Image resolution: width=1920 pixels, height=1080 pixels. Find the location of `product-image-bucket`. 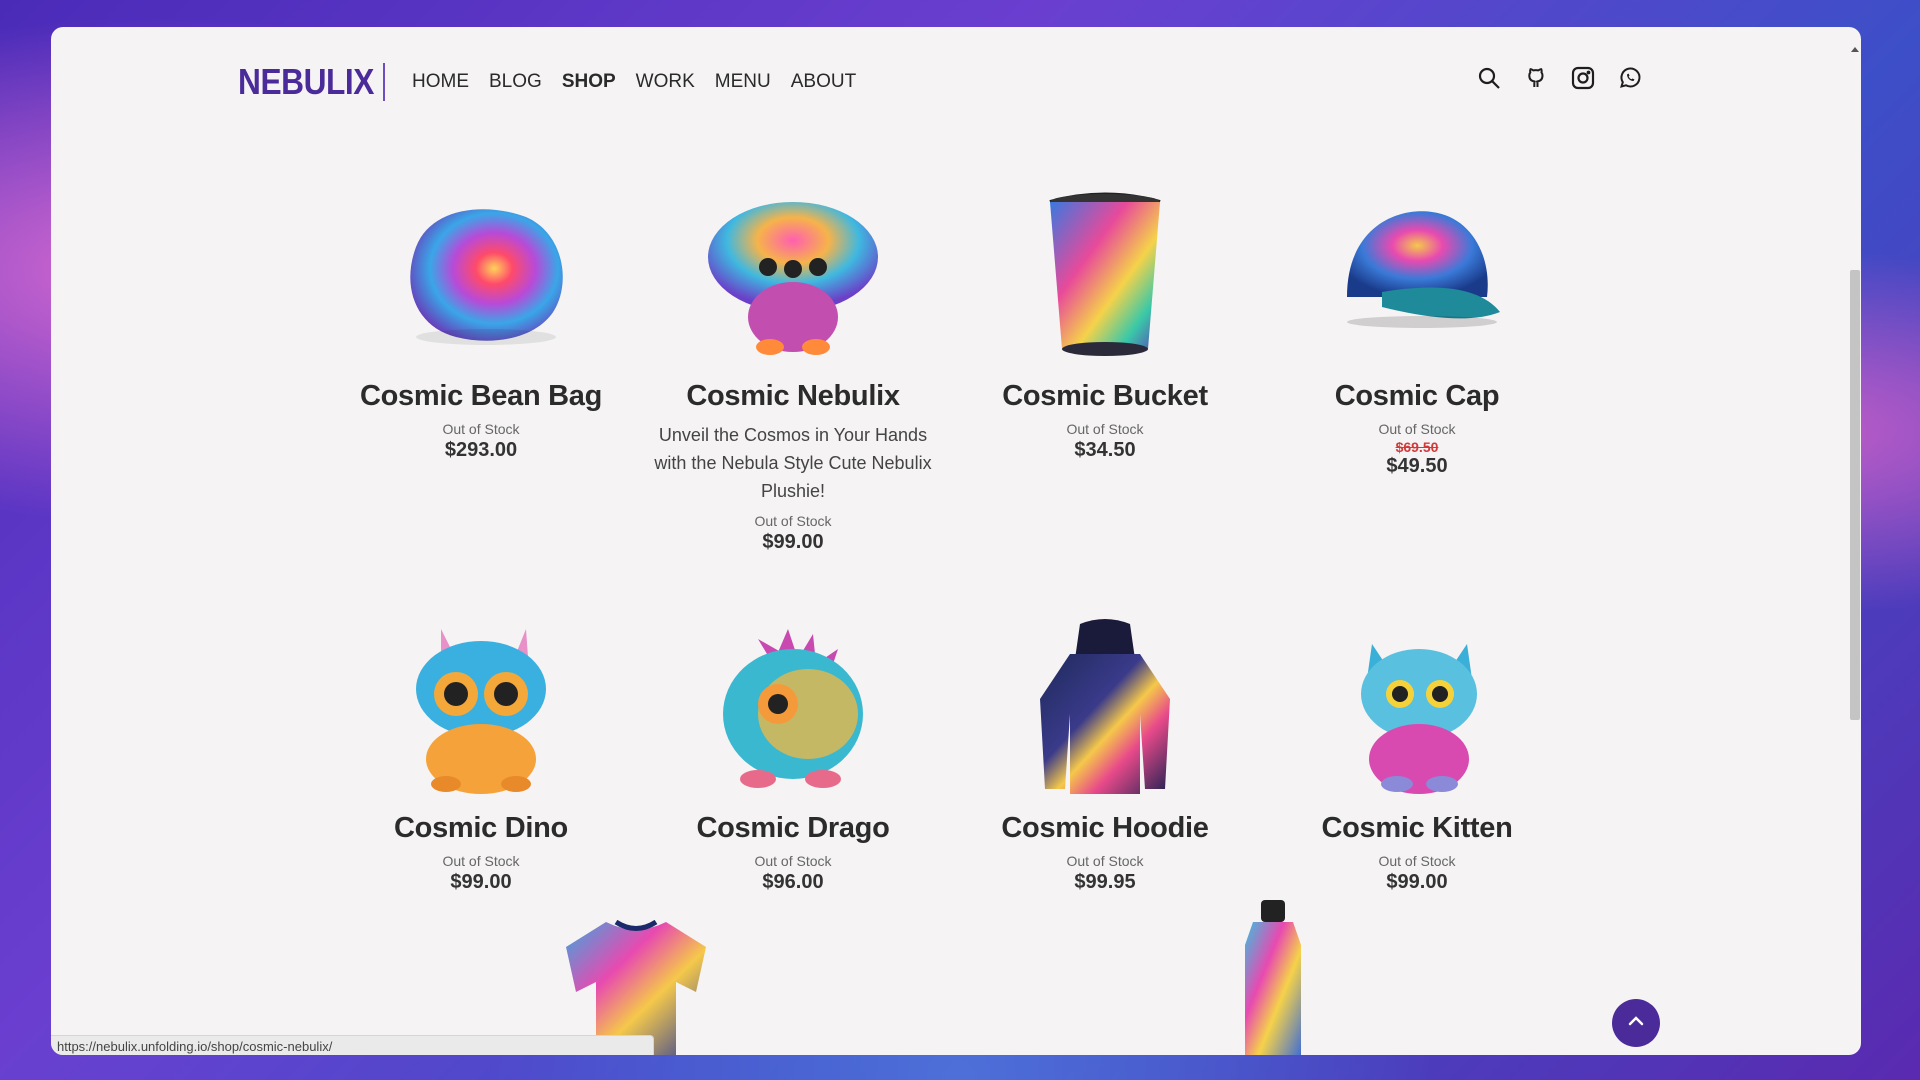

product-image-bucket is located at coordinates (1105, 277).